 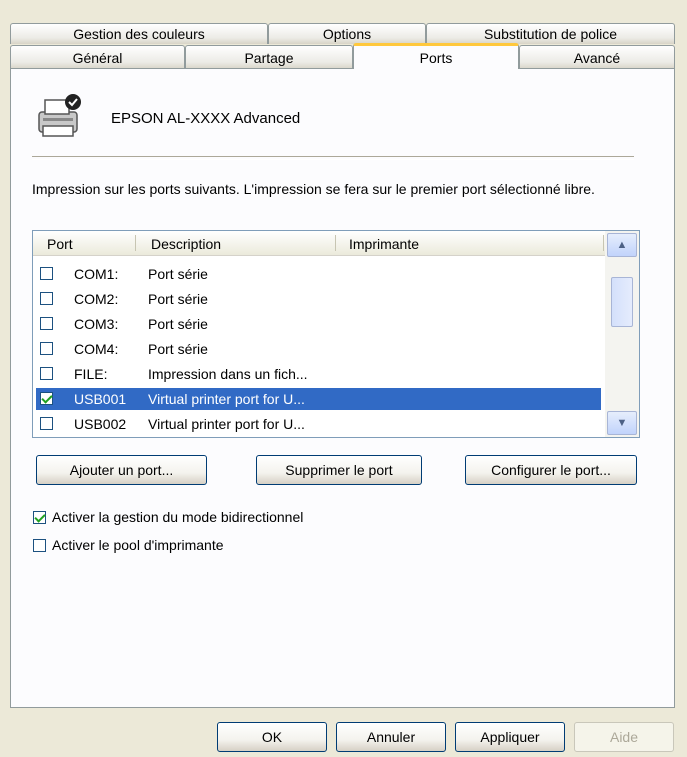 I want to click on pool-label: Activer le pool d'imprimante, so click(x=138, y=545).